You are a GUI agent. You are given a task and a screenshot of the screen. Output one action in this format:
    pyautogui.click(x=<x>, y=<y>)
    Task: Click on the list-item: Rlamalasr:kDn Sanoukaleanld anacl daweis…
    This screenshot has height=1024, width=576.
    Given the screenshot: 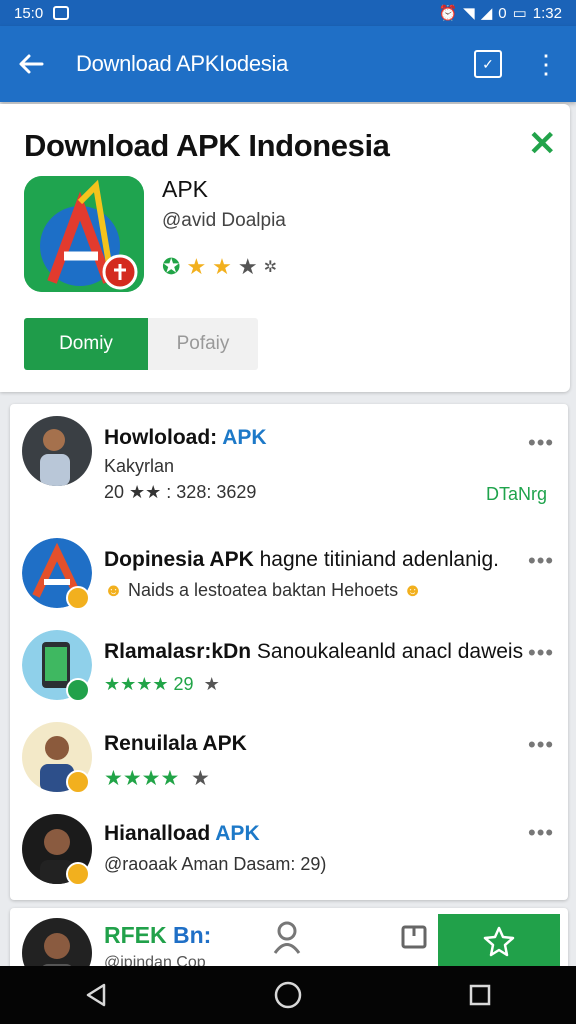 What is the action you would take?
    pyautogui.click(x=289, y=675)
    